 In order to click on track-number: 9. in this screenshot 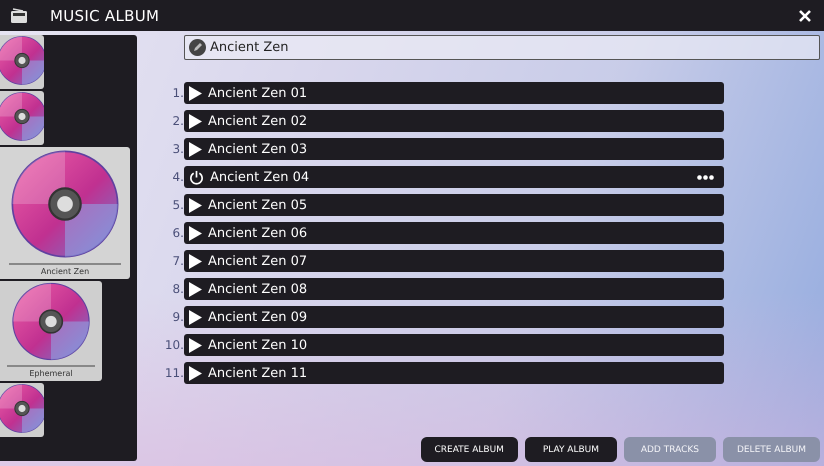, I will do `click(178, 317)`.